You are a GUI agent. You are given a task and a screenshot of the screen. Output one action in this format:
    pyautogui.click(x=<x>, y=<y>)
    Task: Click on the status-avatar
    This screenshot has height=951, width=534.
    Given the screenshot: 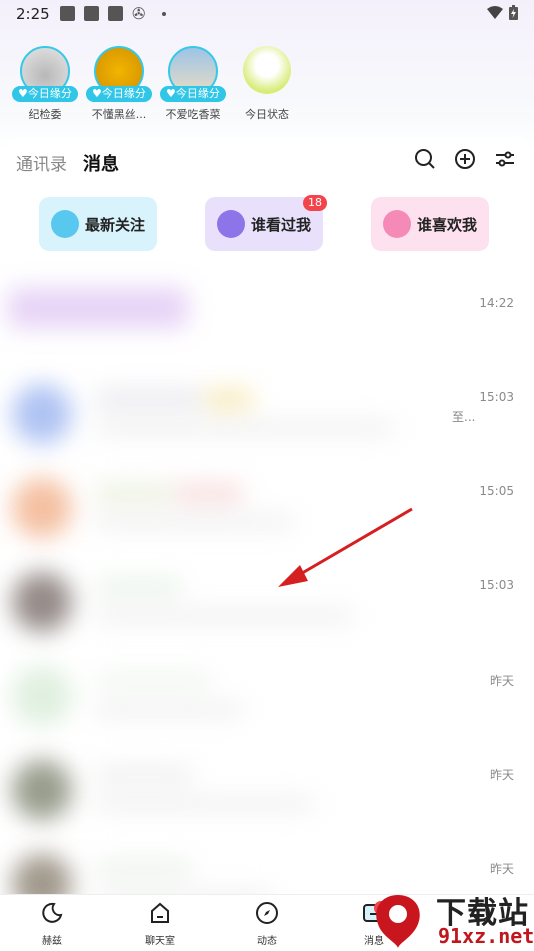 What is the action you would take?
    pyautogui.click(x=267, y=70)
    